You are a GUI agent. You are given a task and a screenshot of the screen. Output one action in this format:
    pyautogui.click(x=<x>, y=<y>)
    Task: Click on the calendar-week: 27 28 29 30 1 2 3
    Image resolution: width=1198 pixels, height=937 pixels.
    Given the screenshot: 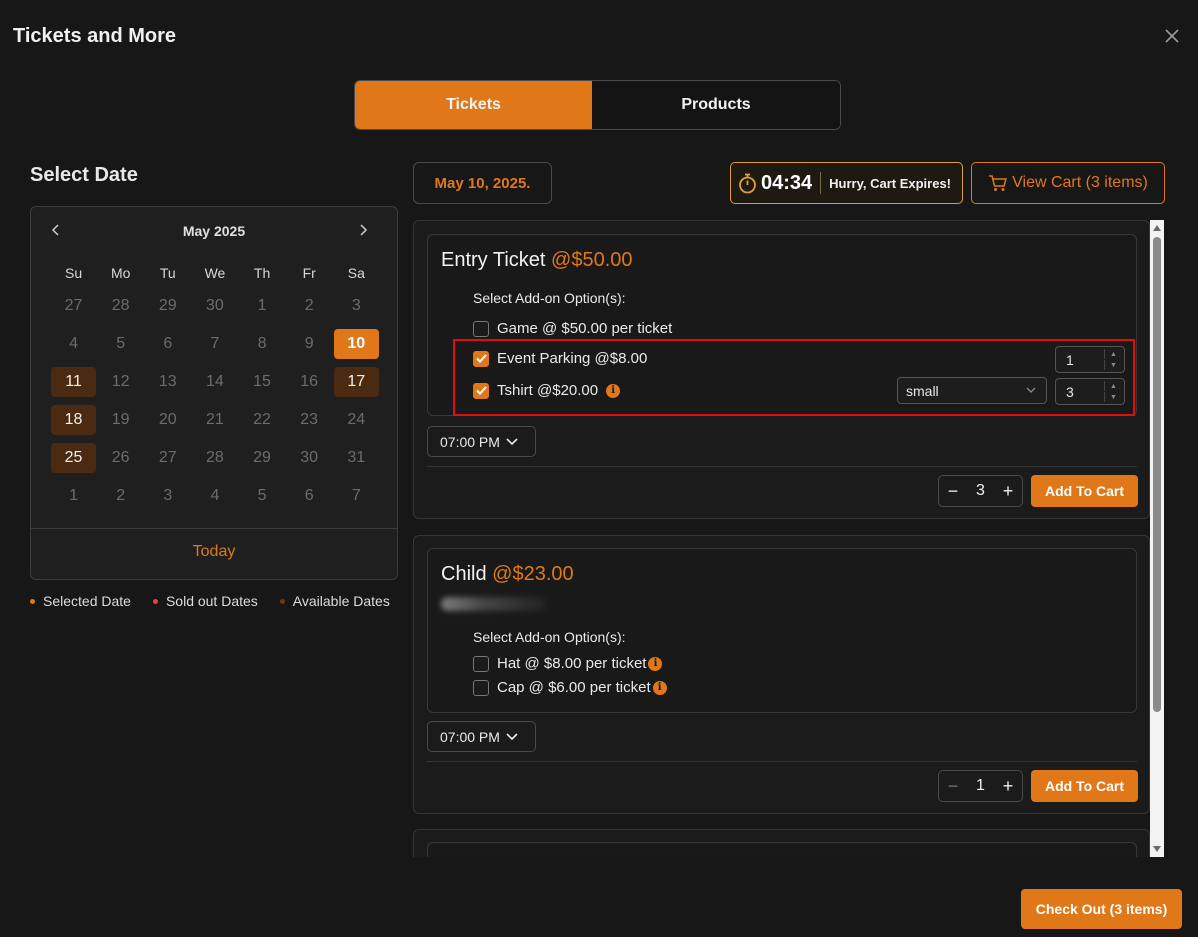 What is the action you would take?
    pyautogui.click(x=215, y=306)
    